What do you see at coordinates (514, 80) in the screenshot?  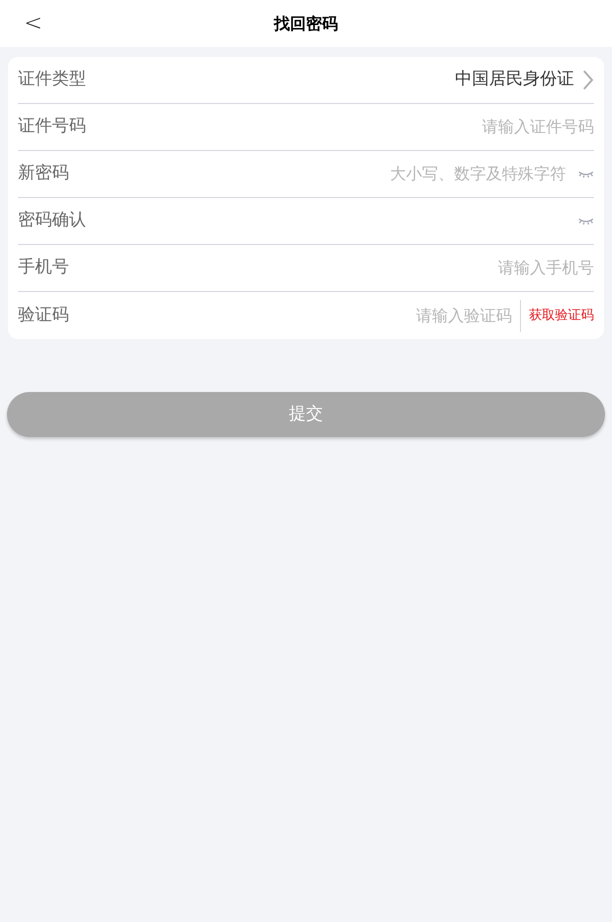 I see `id-type-value: 中国居民身份证` at bounding box center [514, 80].